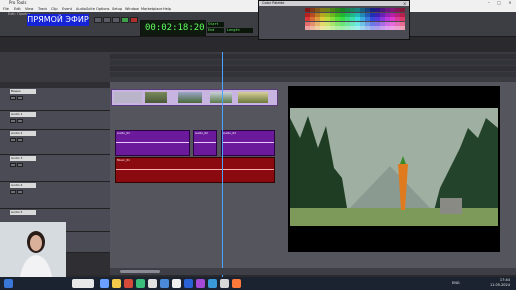  I want to click on track-row: Audio 3, so click(55, 168).